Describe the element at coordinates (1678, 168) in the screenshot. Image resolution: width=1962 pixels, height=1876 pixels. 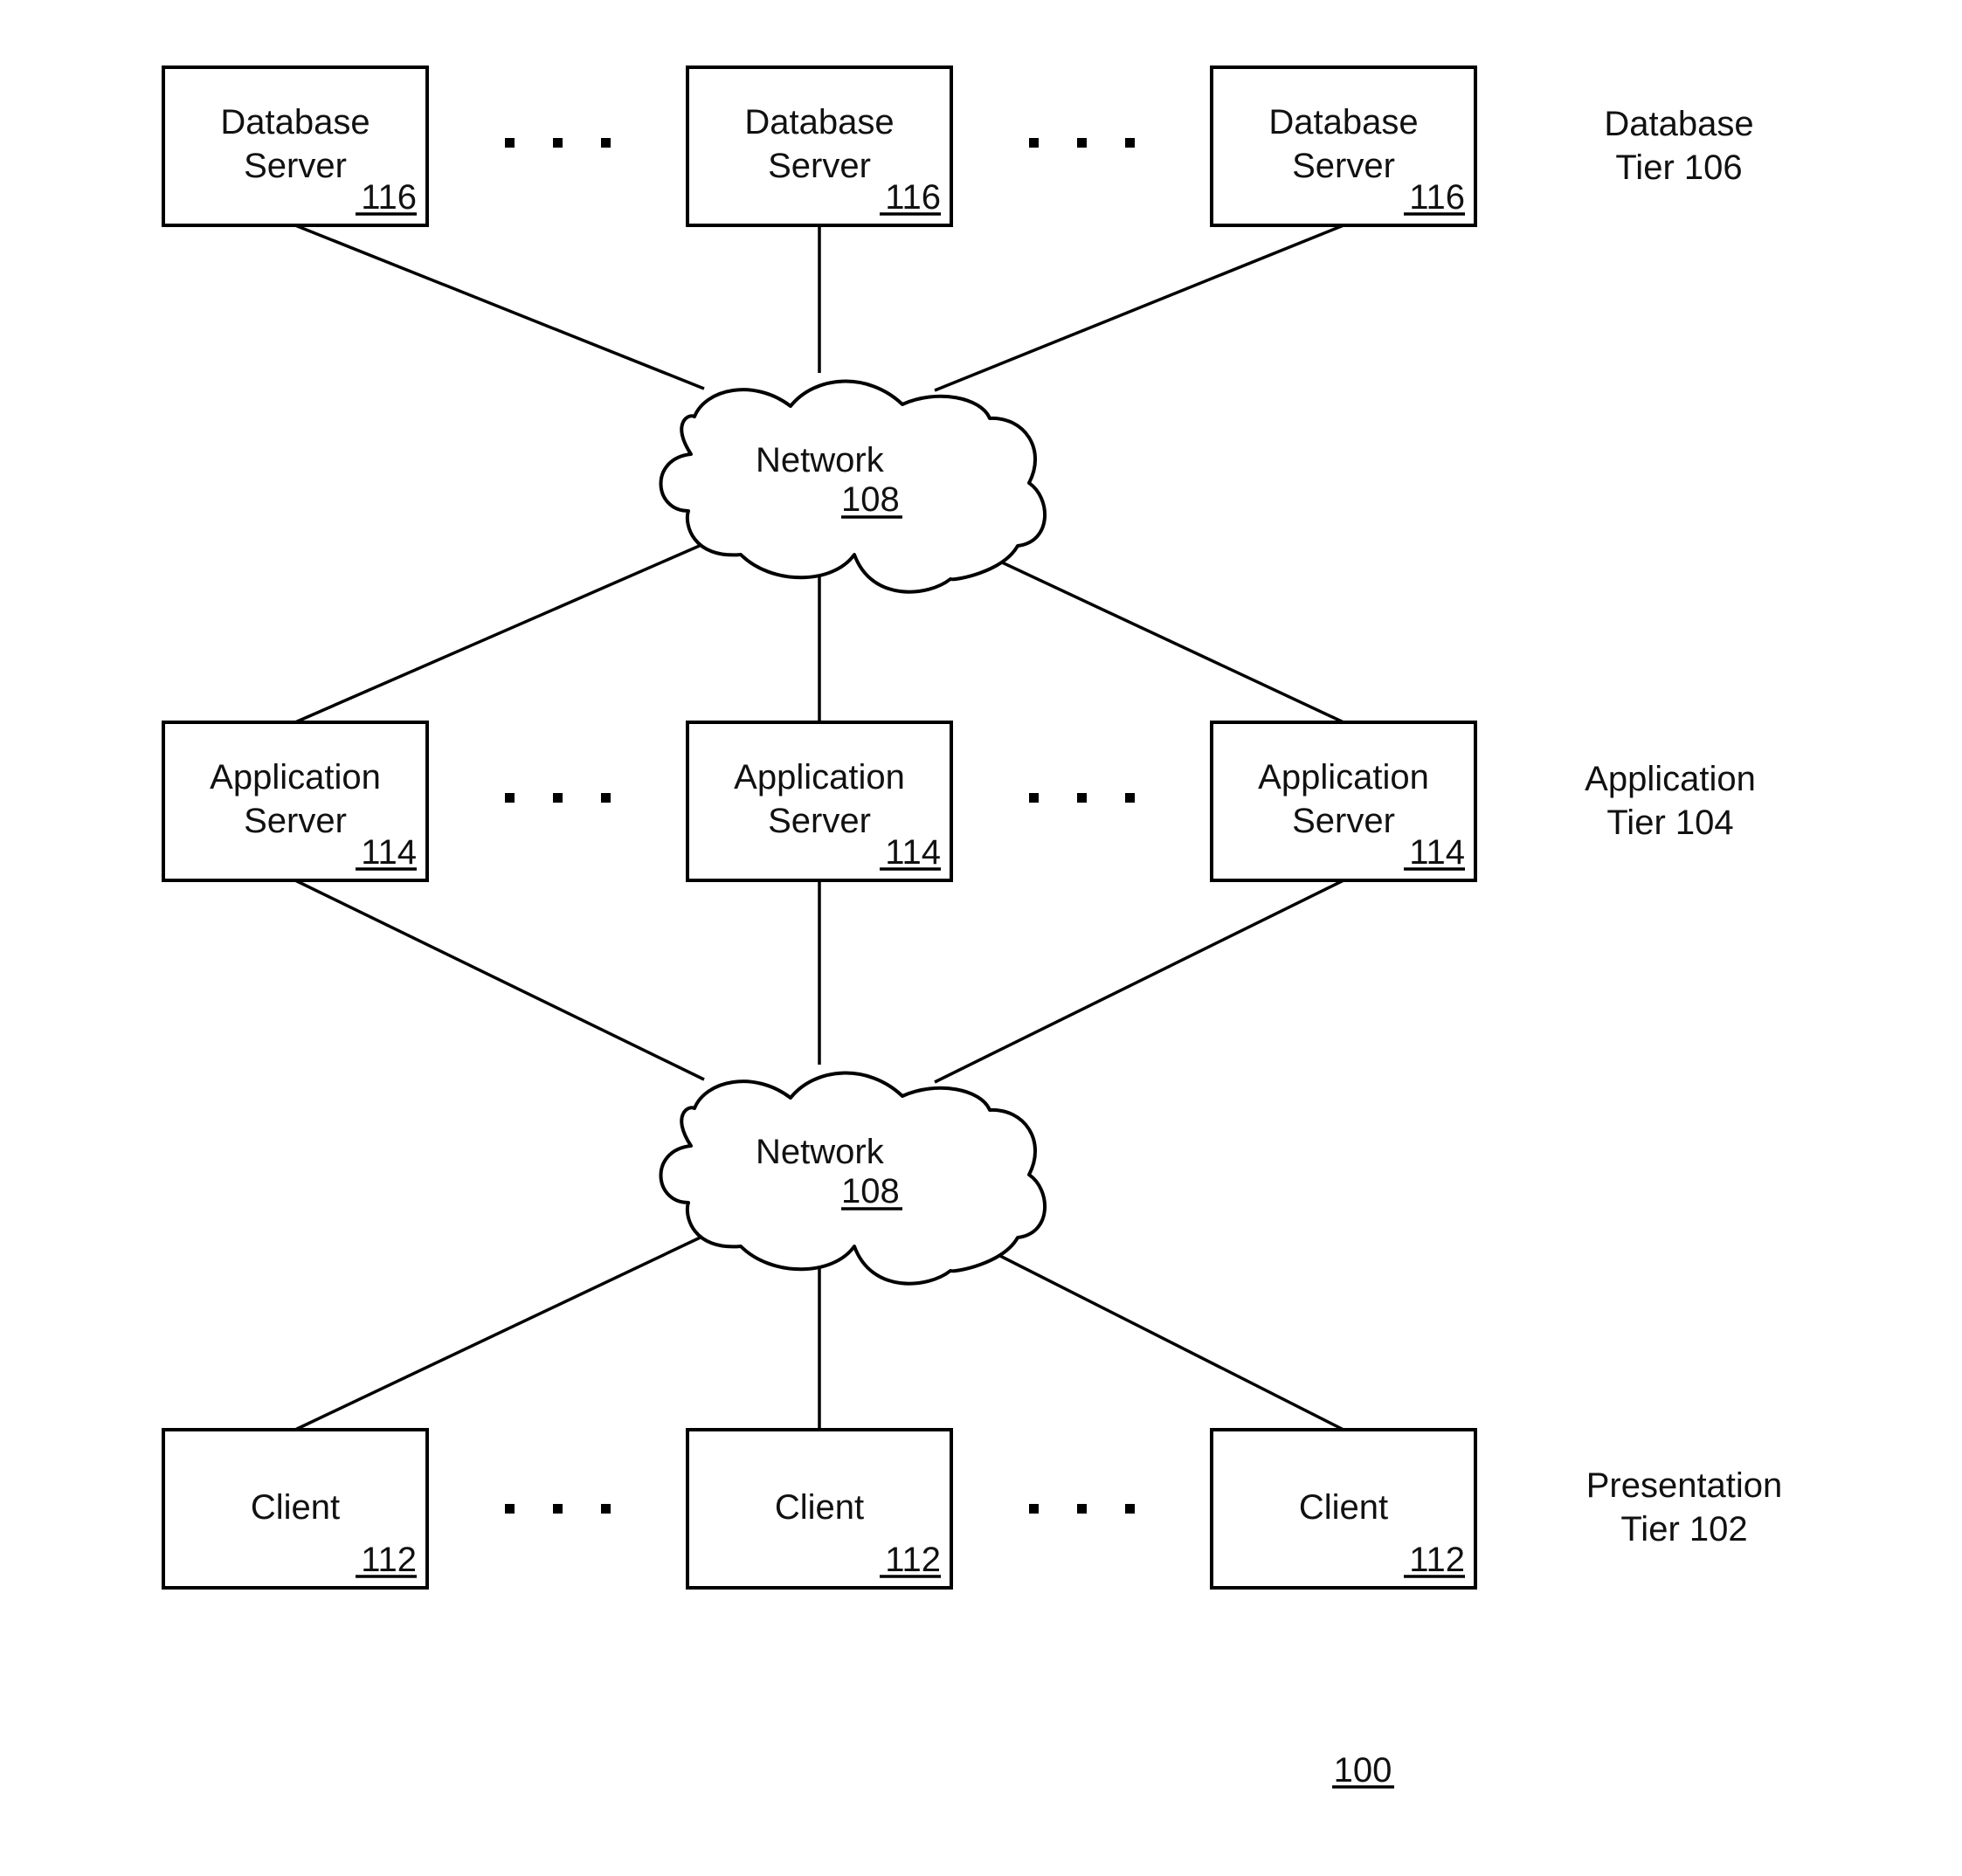
I see `tier-label-line2: Tier 106` at that location.